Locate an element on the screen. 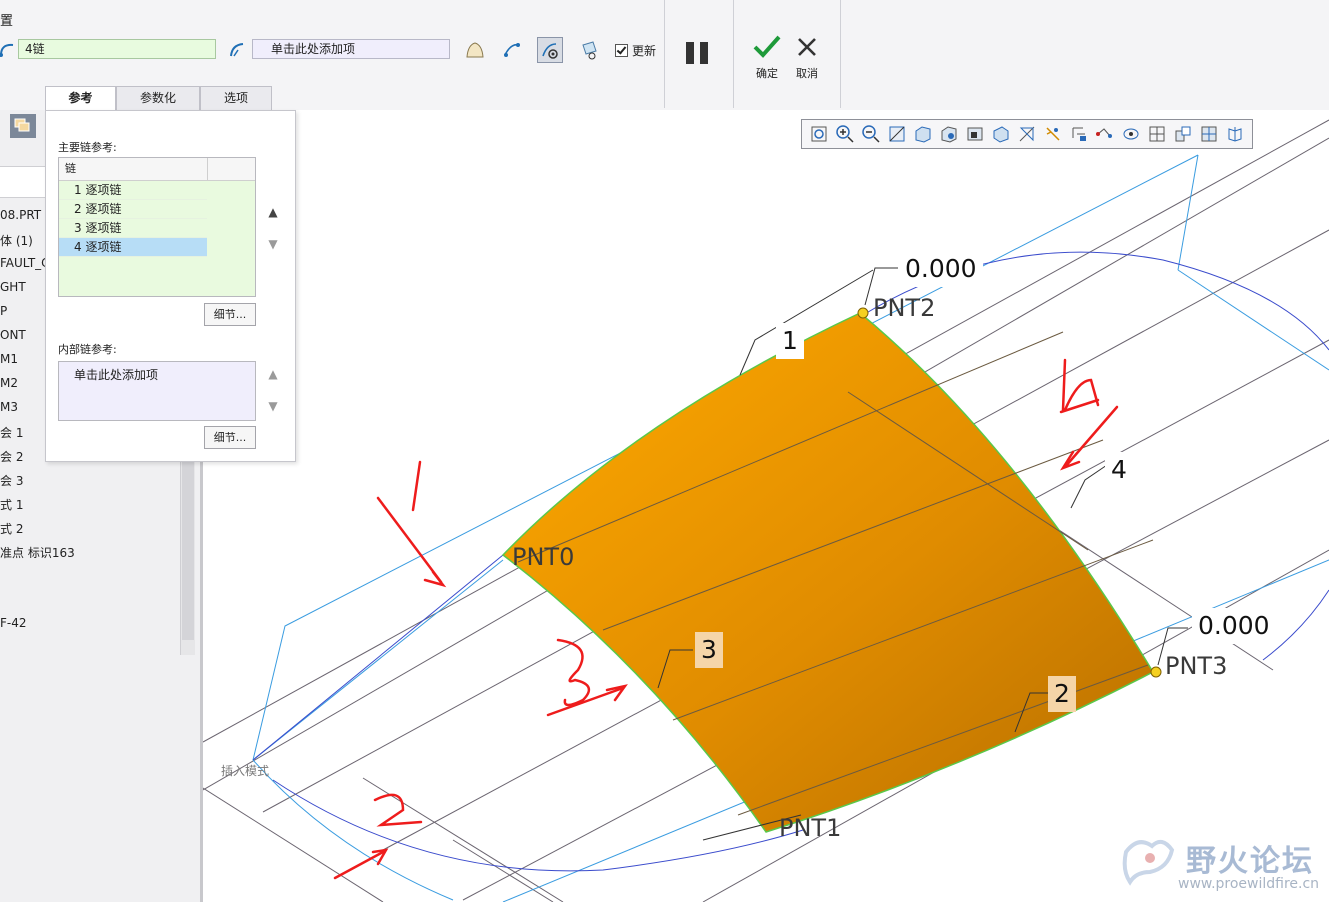 This screenshot has height=902, width=1329. edge-label-1: 1 is located at coordinates (790, 341).